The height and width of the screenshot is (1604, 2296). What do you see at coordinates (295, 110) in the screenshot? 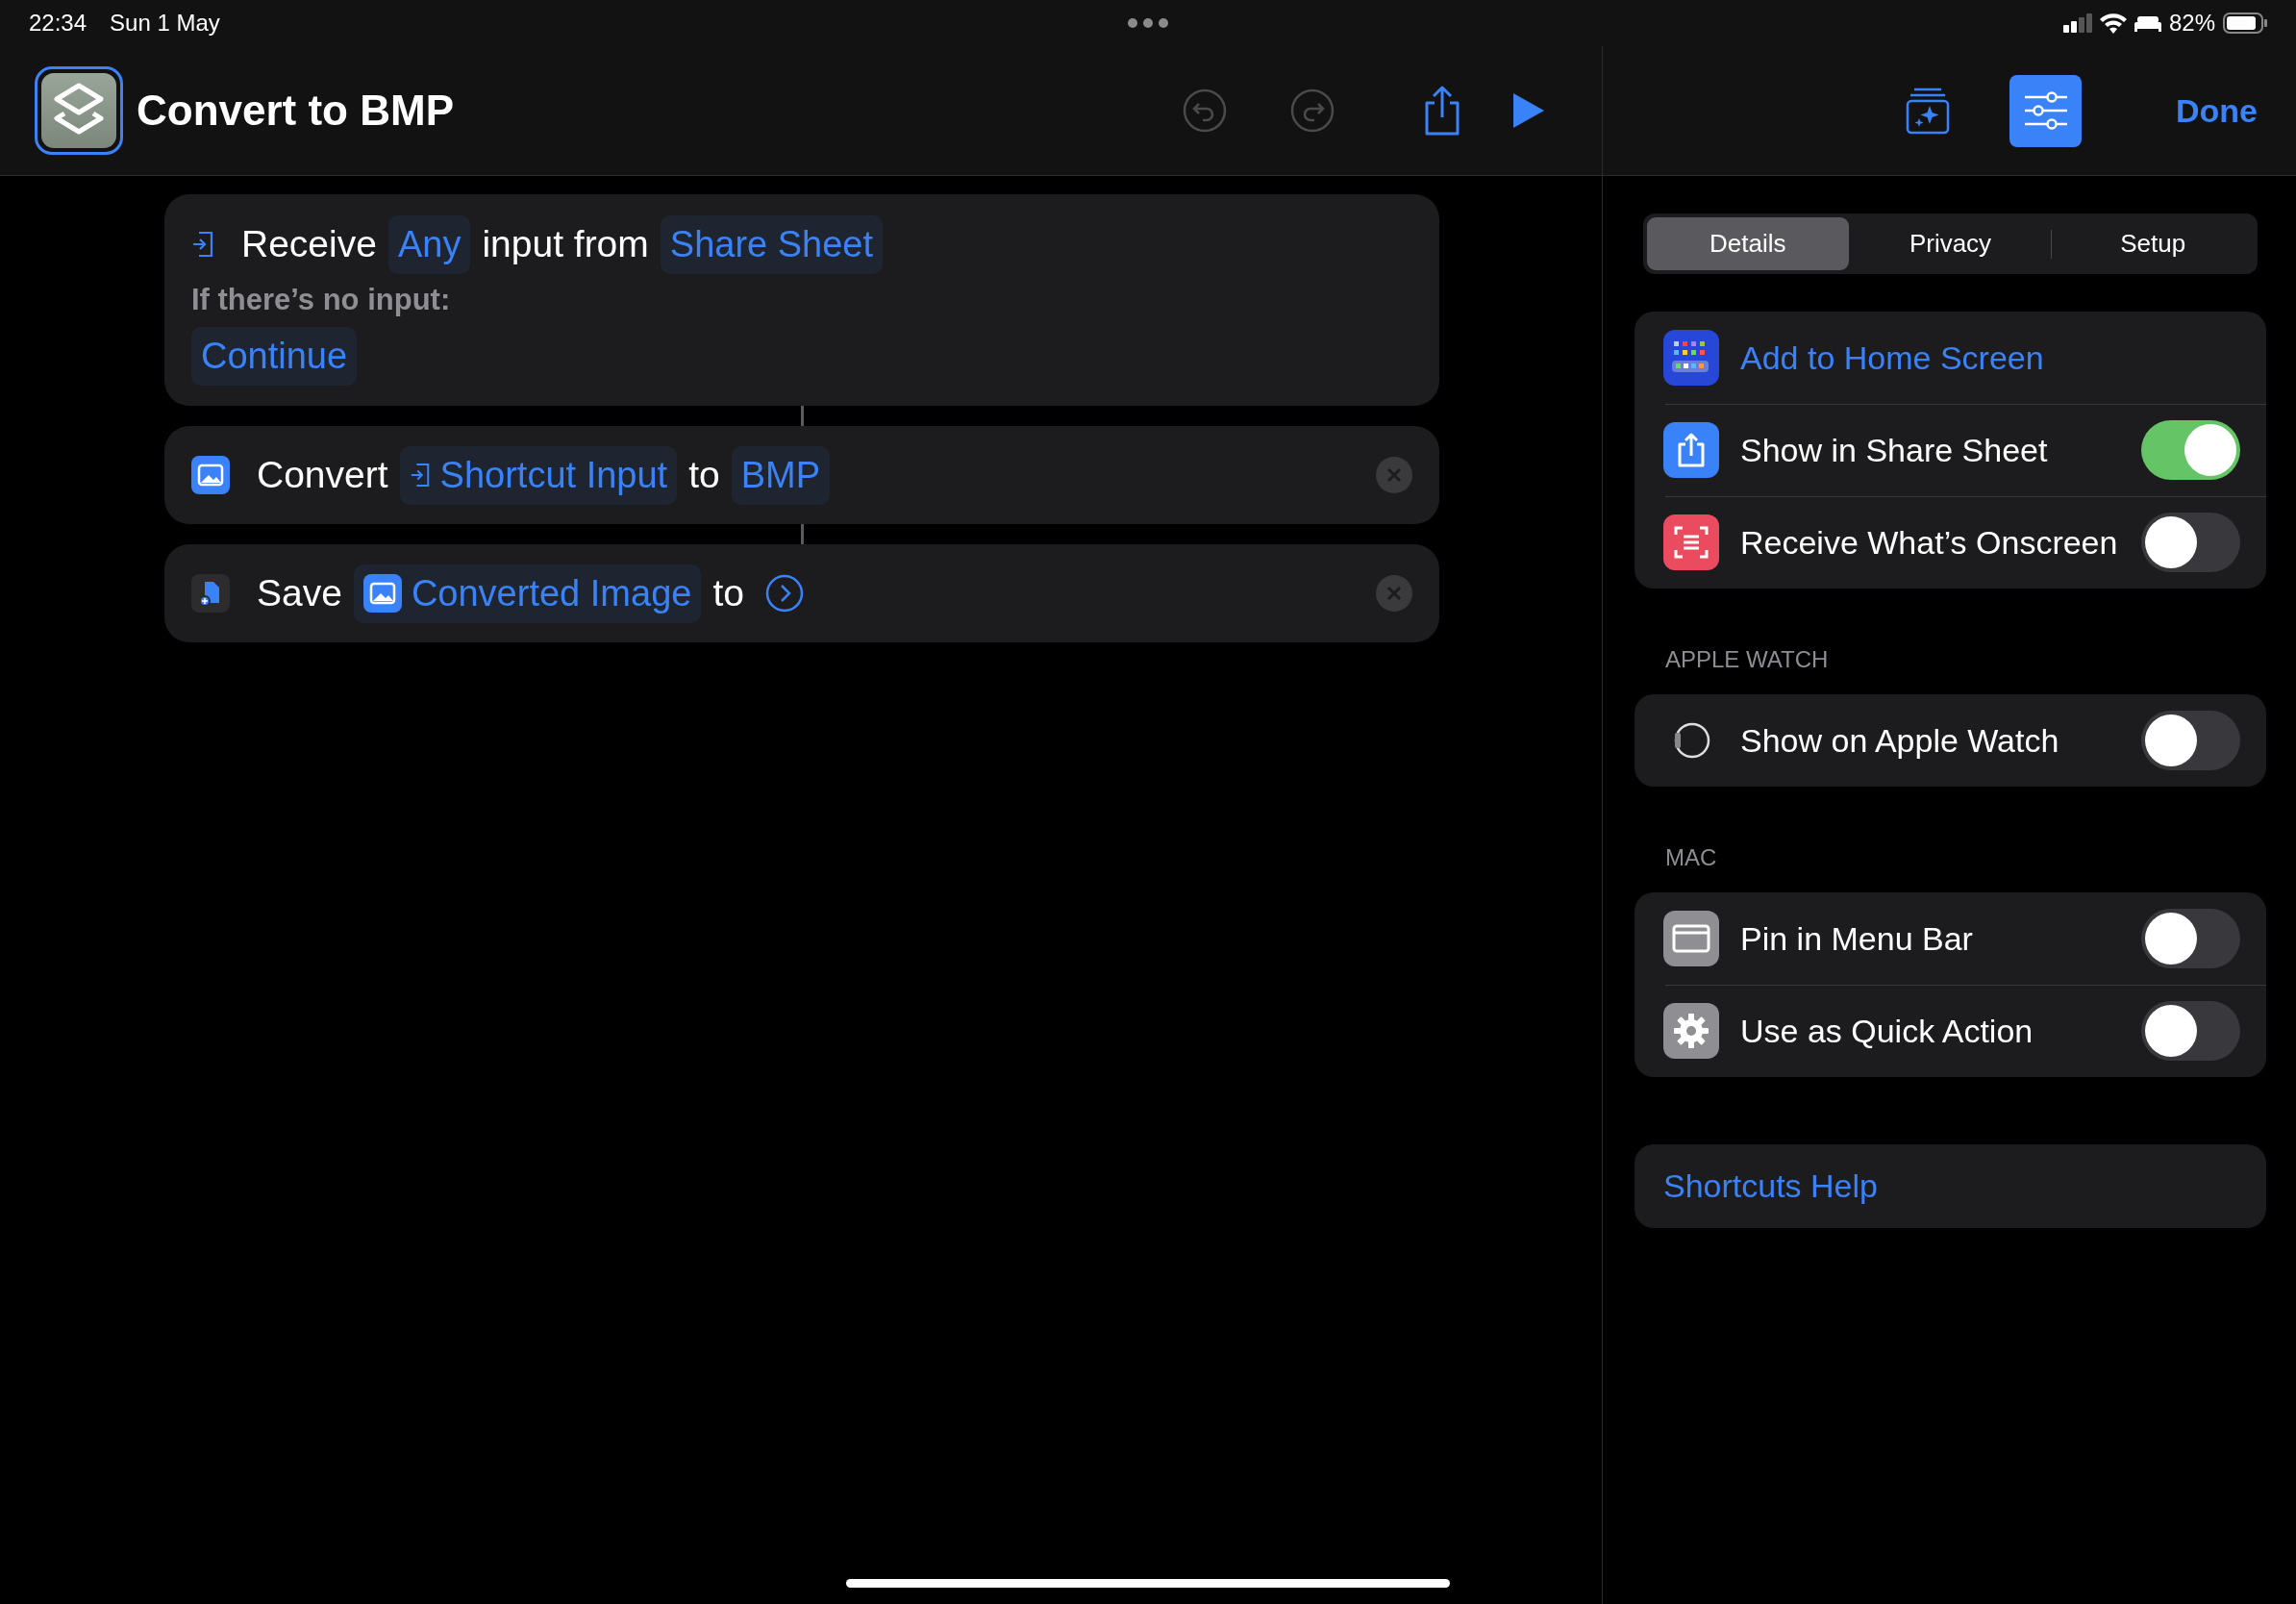
I see `shortcut-title: Convert to BMP` at bounding box center [295, 110].